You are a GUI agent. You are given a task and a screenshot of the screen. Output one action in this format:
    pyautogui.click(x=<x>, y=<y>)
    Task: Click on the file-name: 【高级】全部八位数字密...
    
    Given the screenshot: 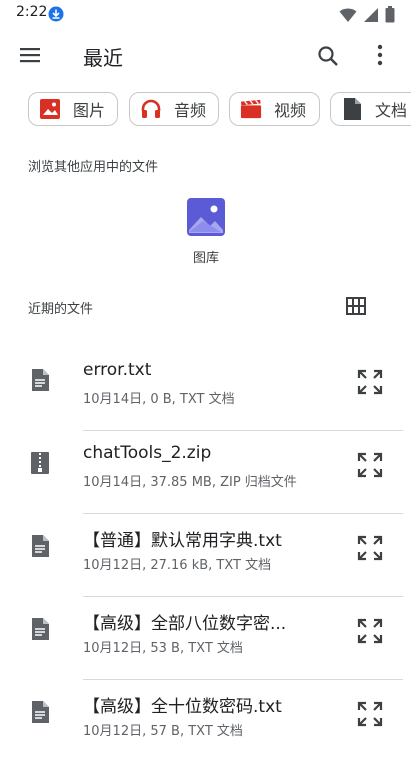 What is the action you would take?
    pyautogui.click(x=185, y=624)
    